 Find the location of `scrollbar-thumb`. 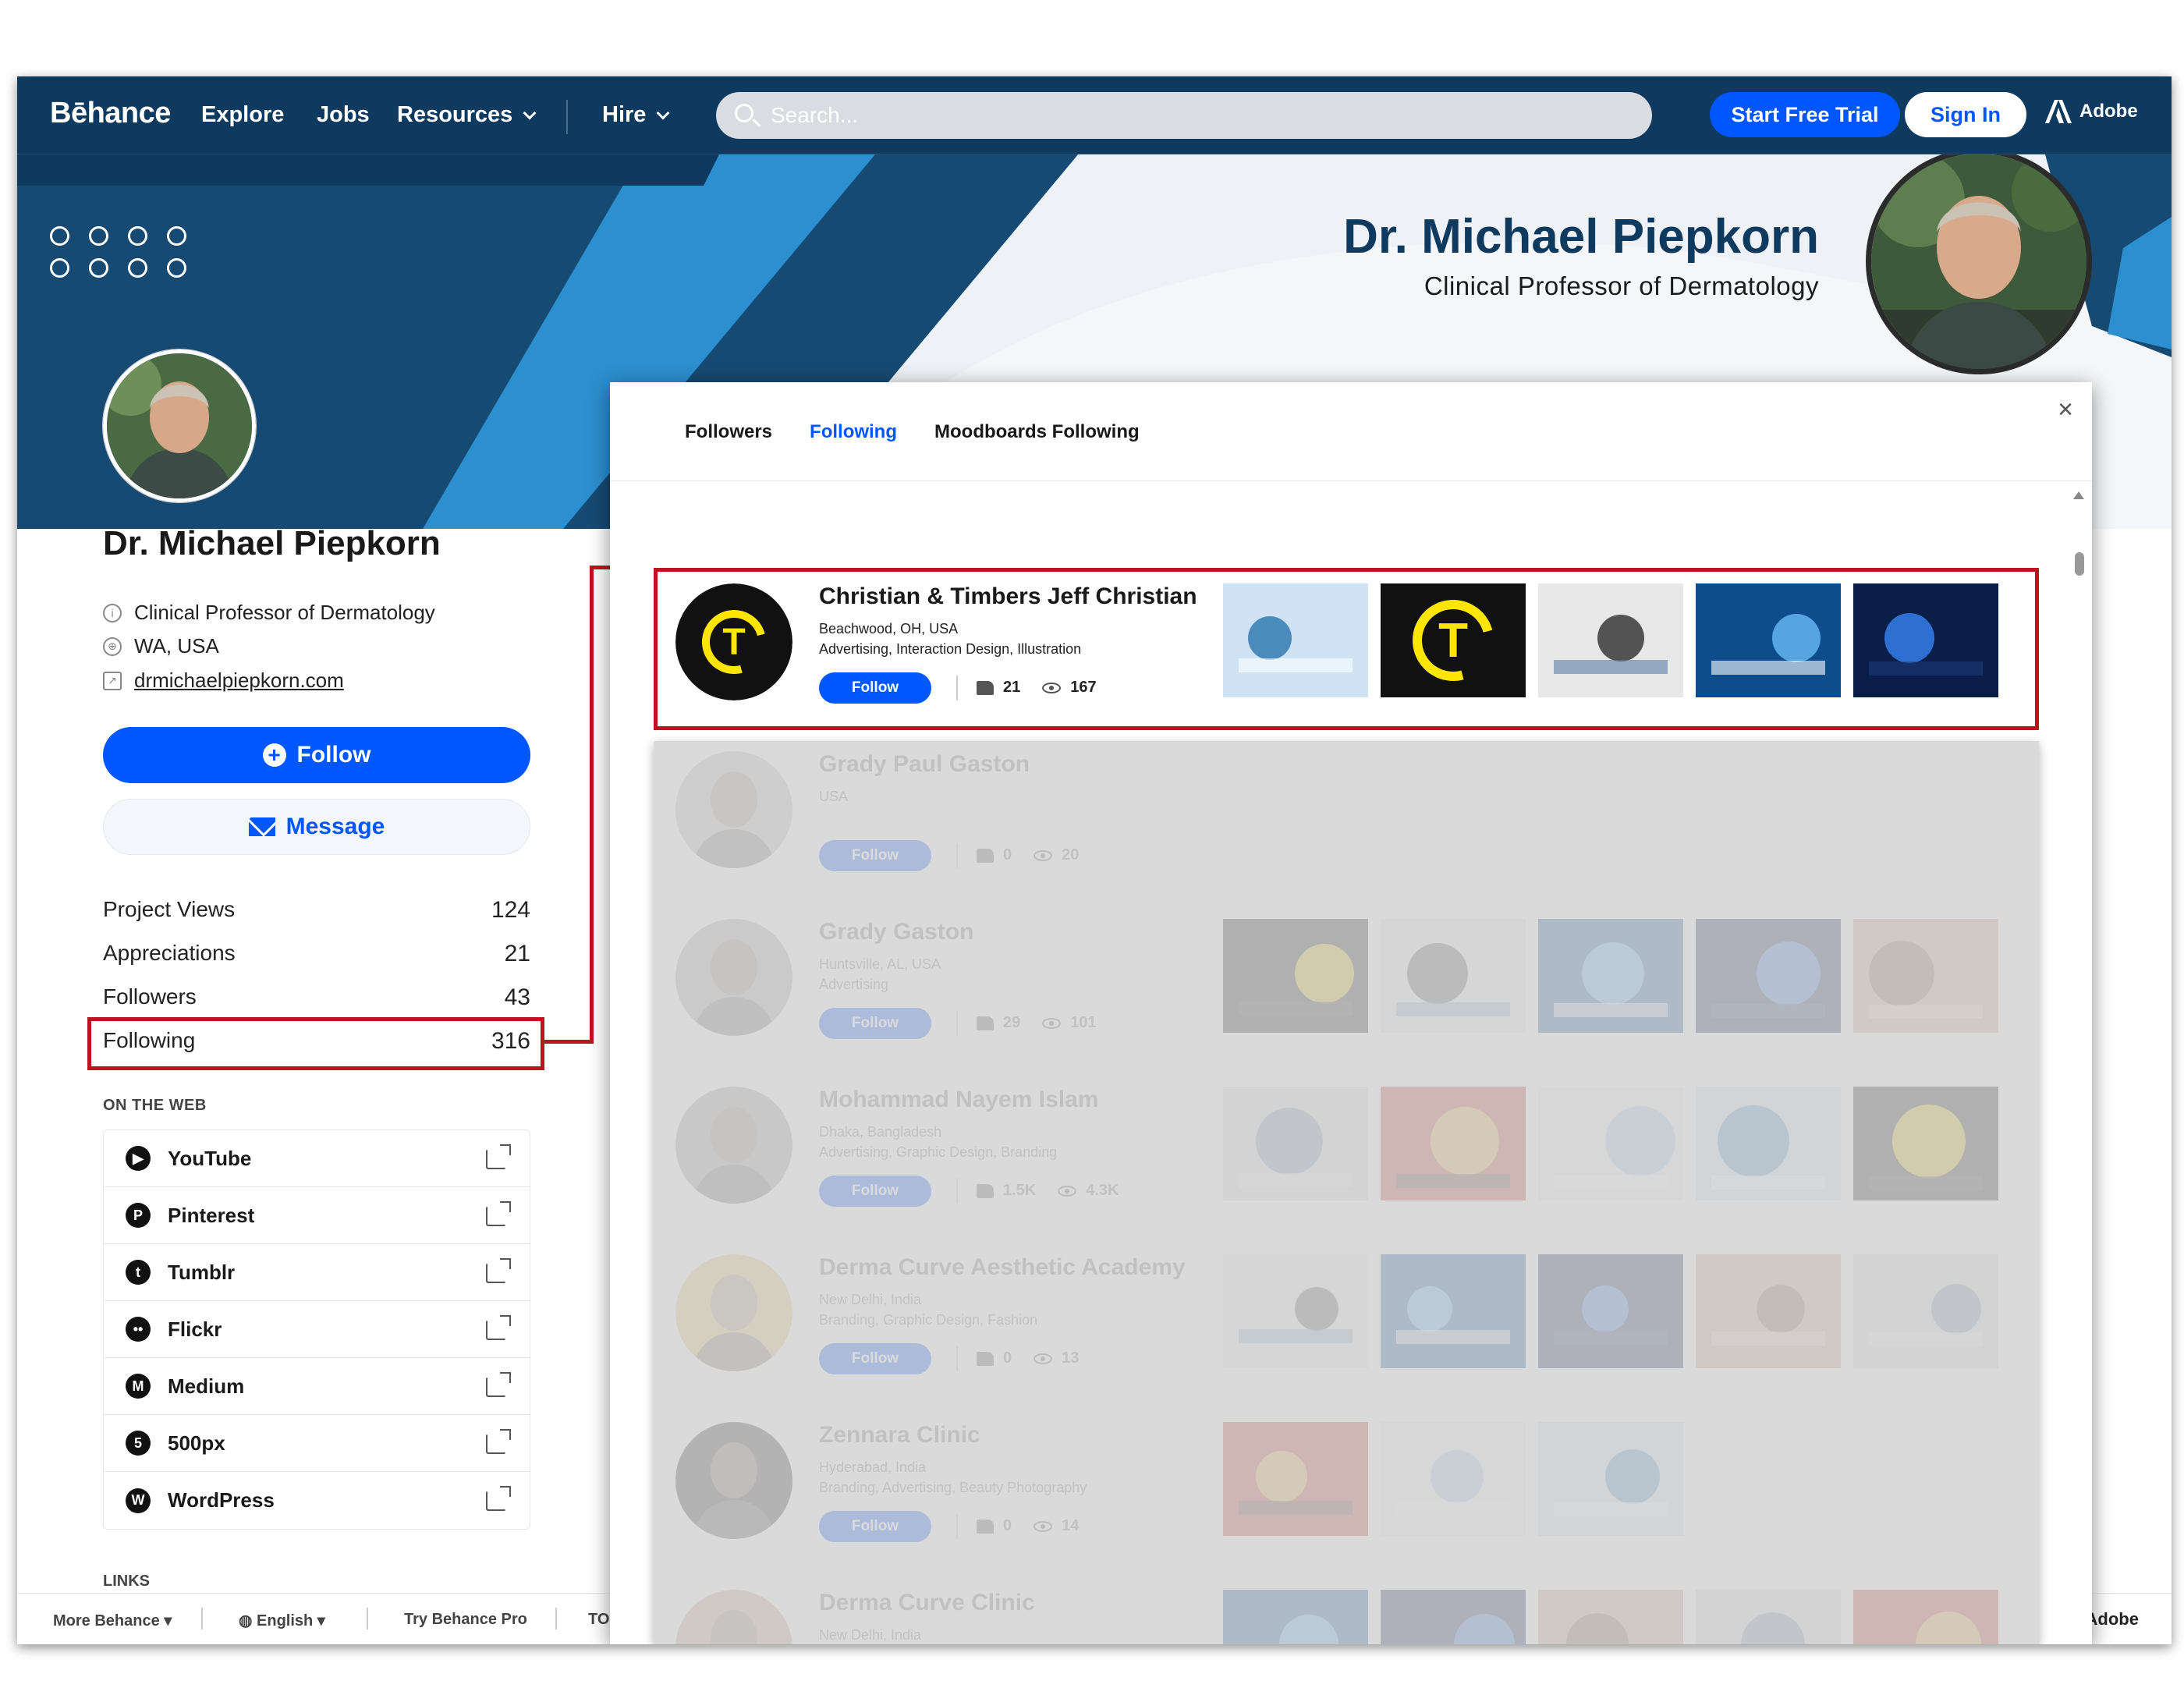

scrollbar-thumb is located at coordinates (2079, 564).